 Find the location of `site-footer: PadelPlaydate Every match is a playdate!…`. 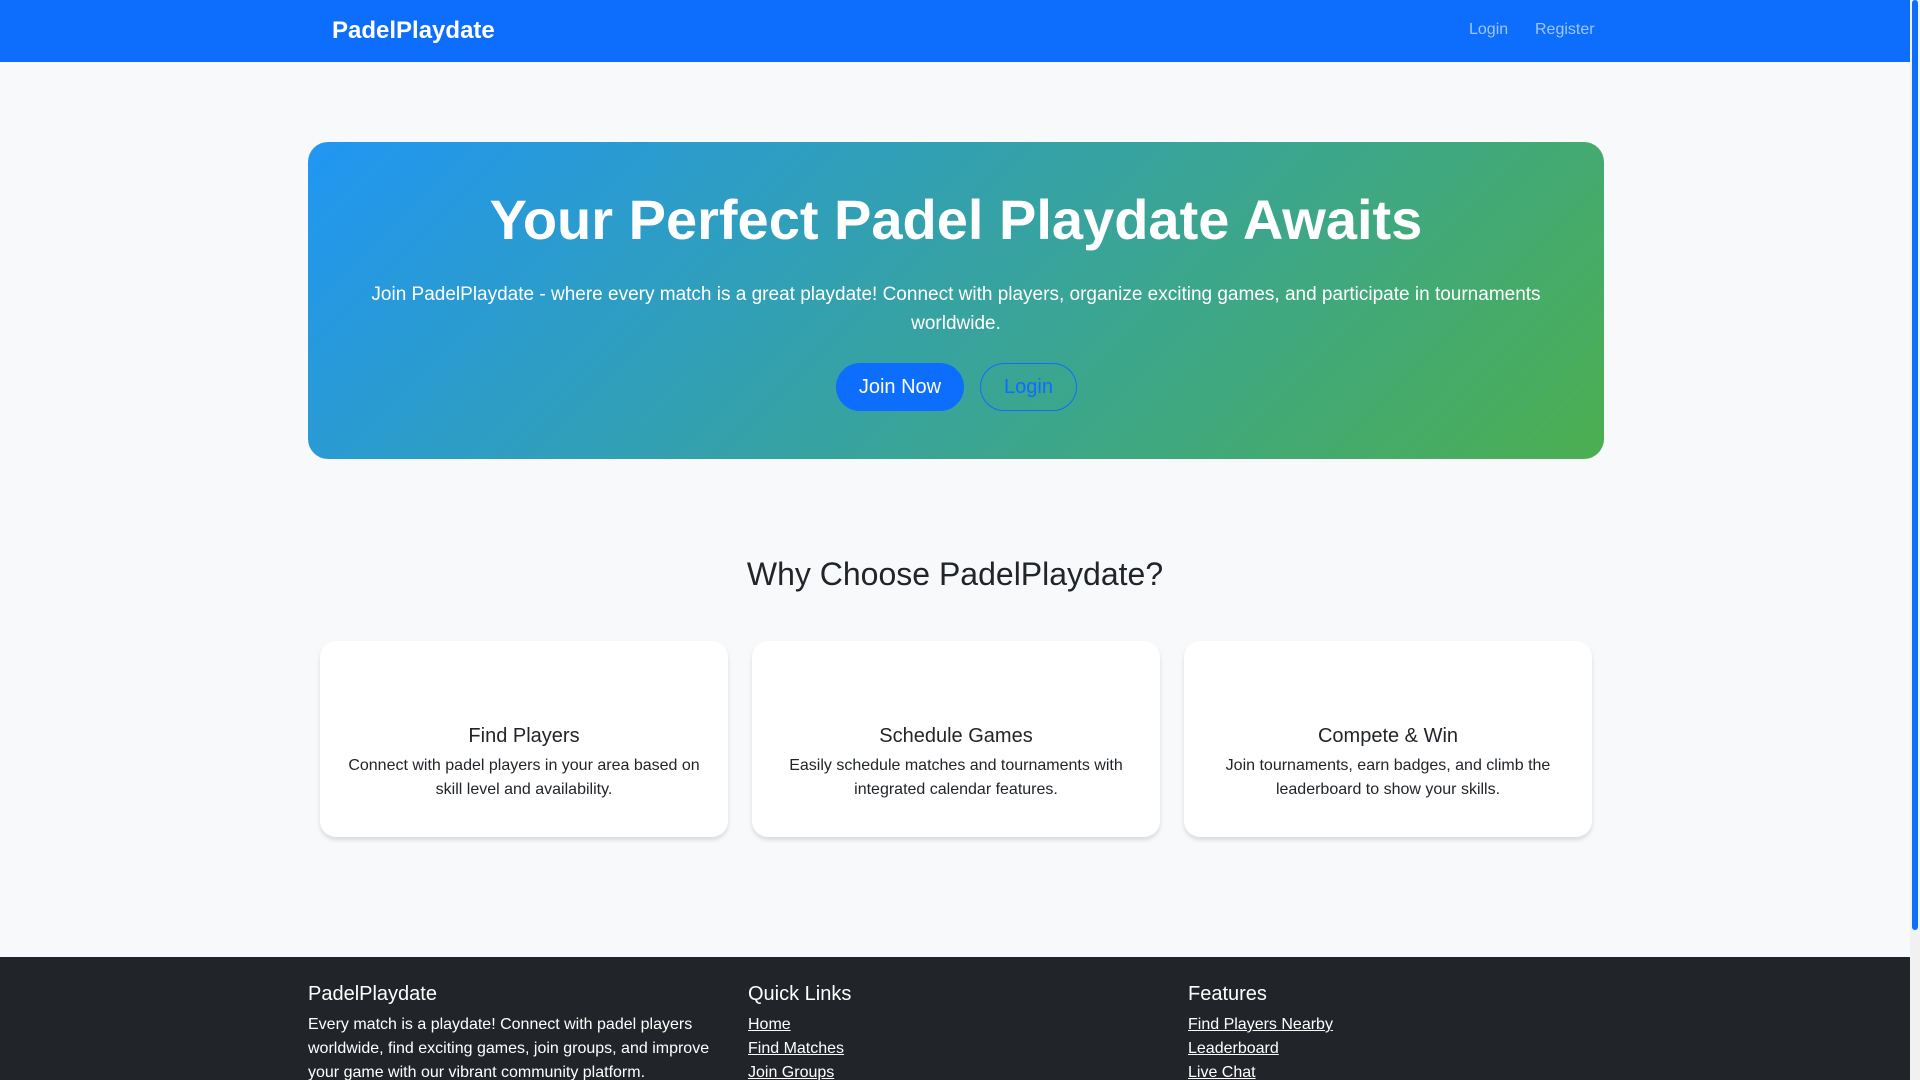

site-footer: PadelPlaydate Every match is a playdate!… is located at coordinates (955, 1018).